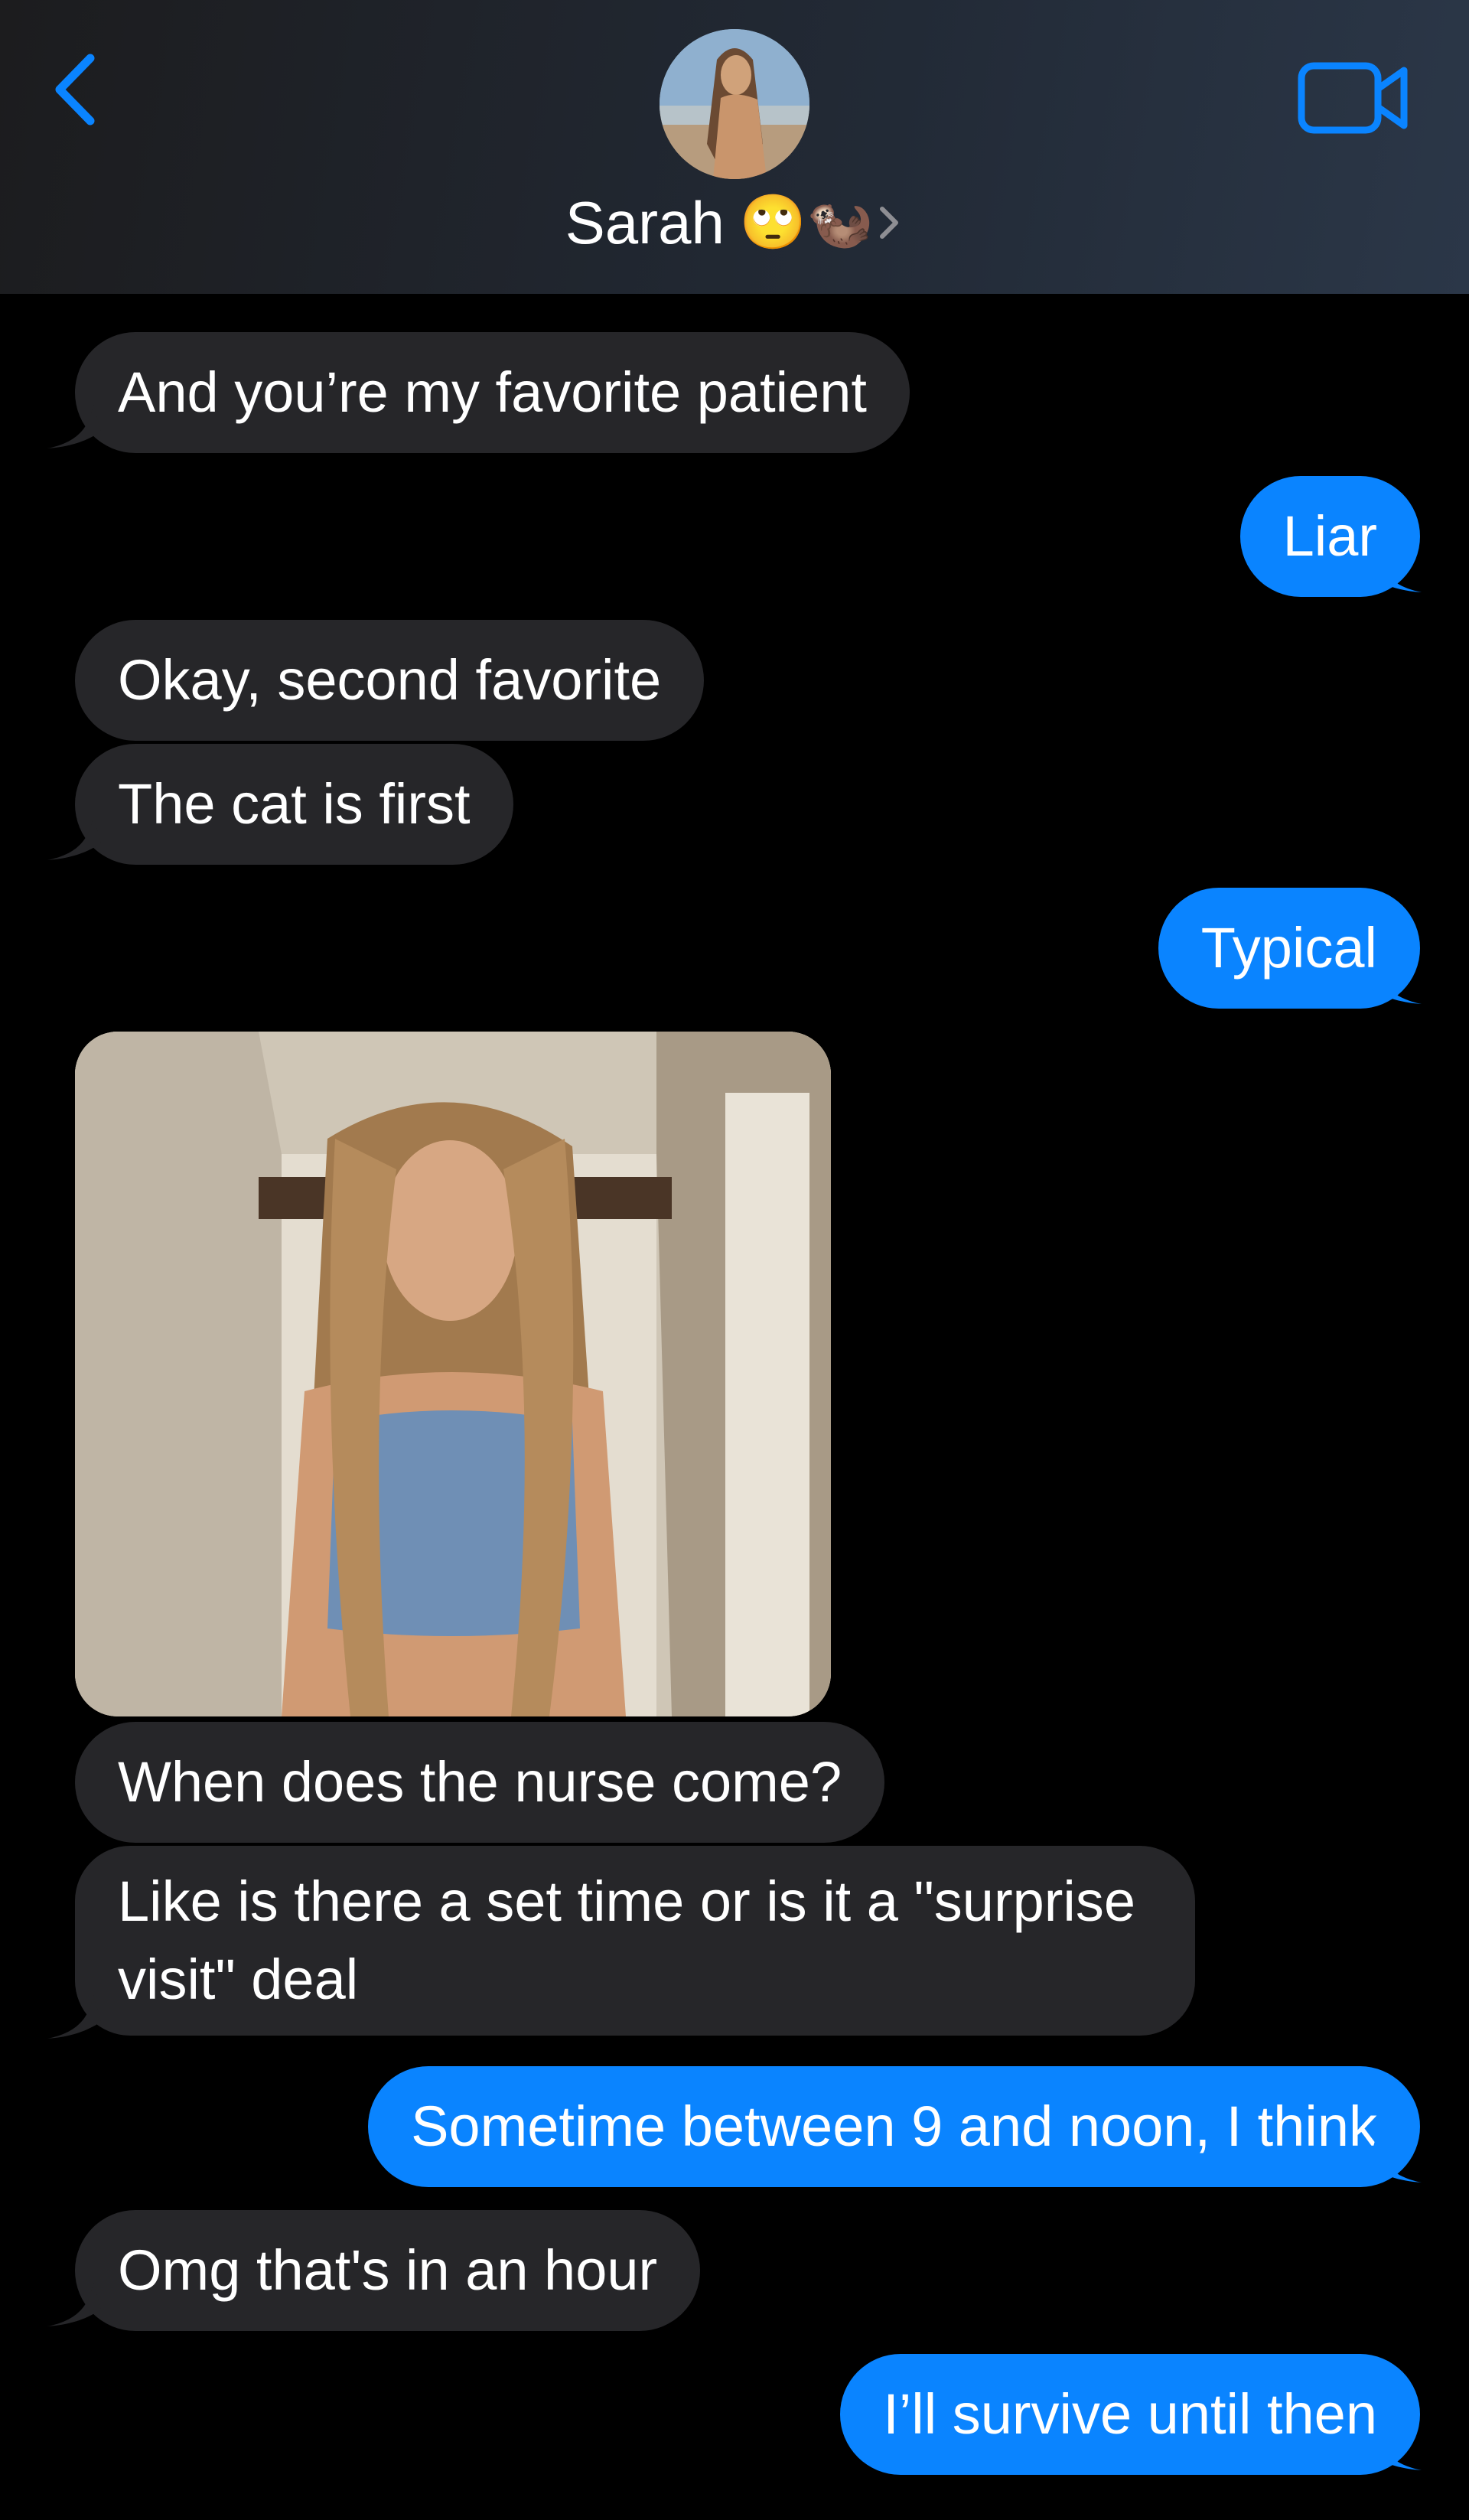  I want to click on message-text: I’ll survive until then, so click(1130, 2414).